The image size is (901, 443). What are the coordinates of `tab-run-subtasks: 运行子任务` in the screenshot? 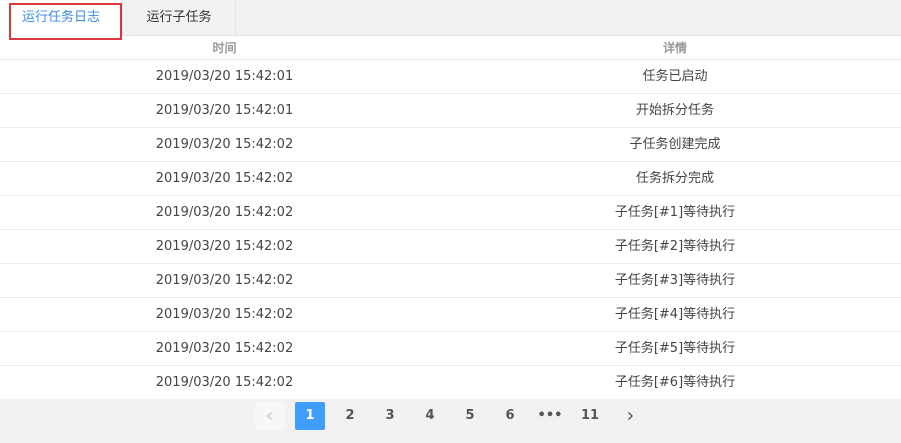 It's located at (179, 18).